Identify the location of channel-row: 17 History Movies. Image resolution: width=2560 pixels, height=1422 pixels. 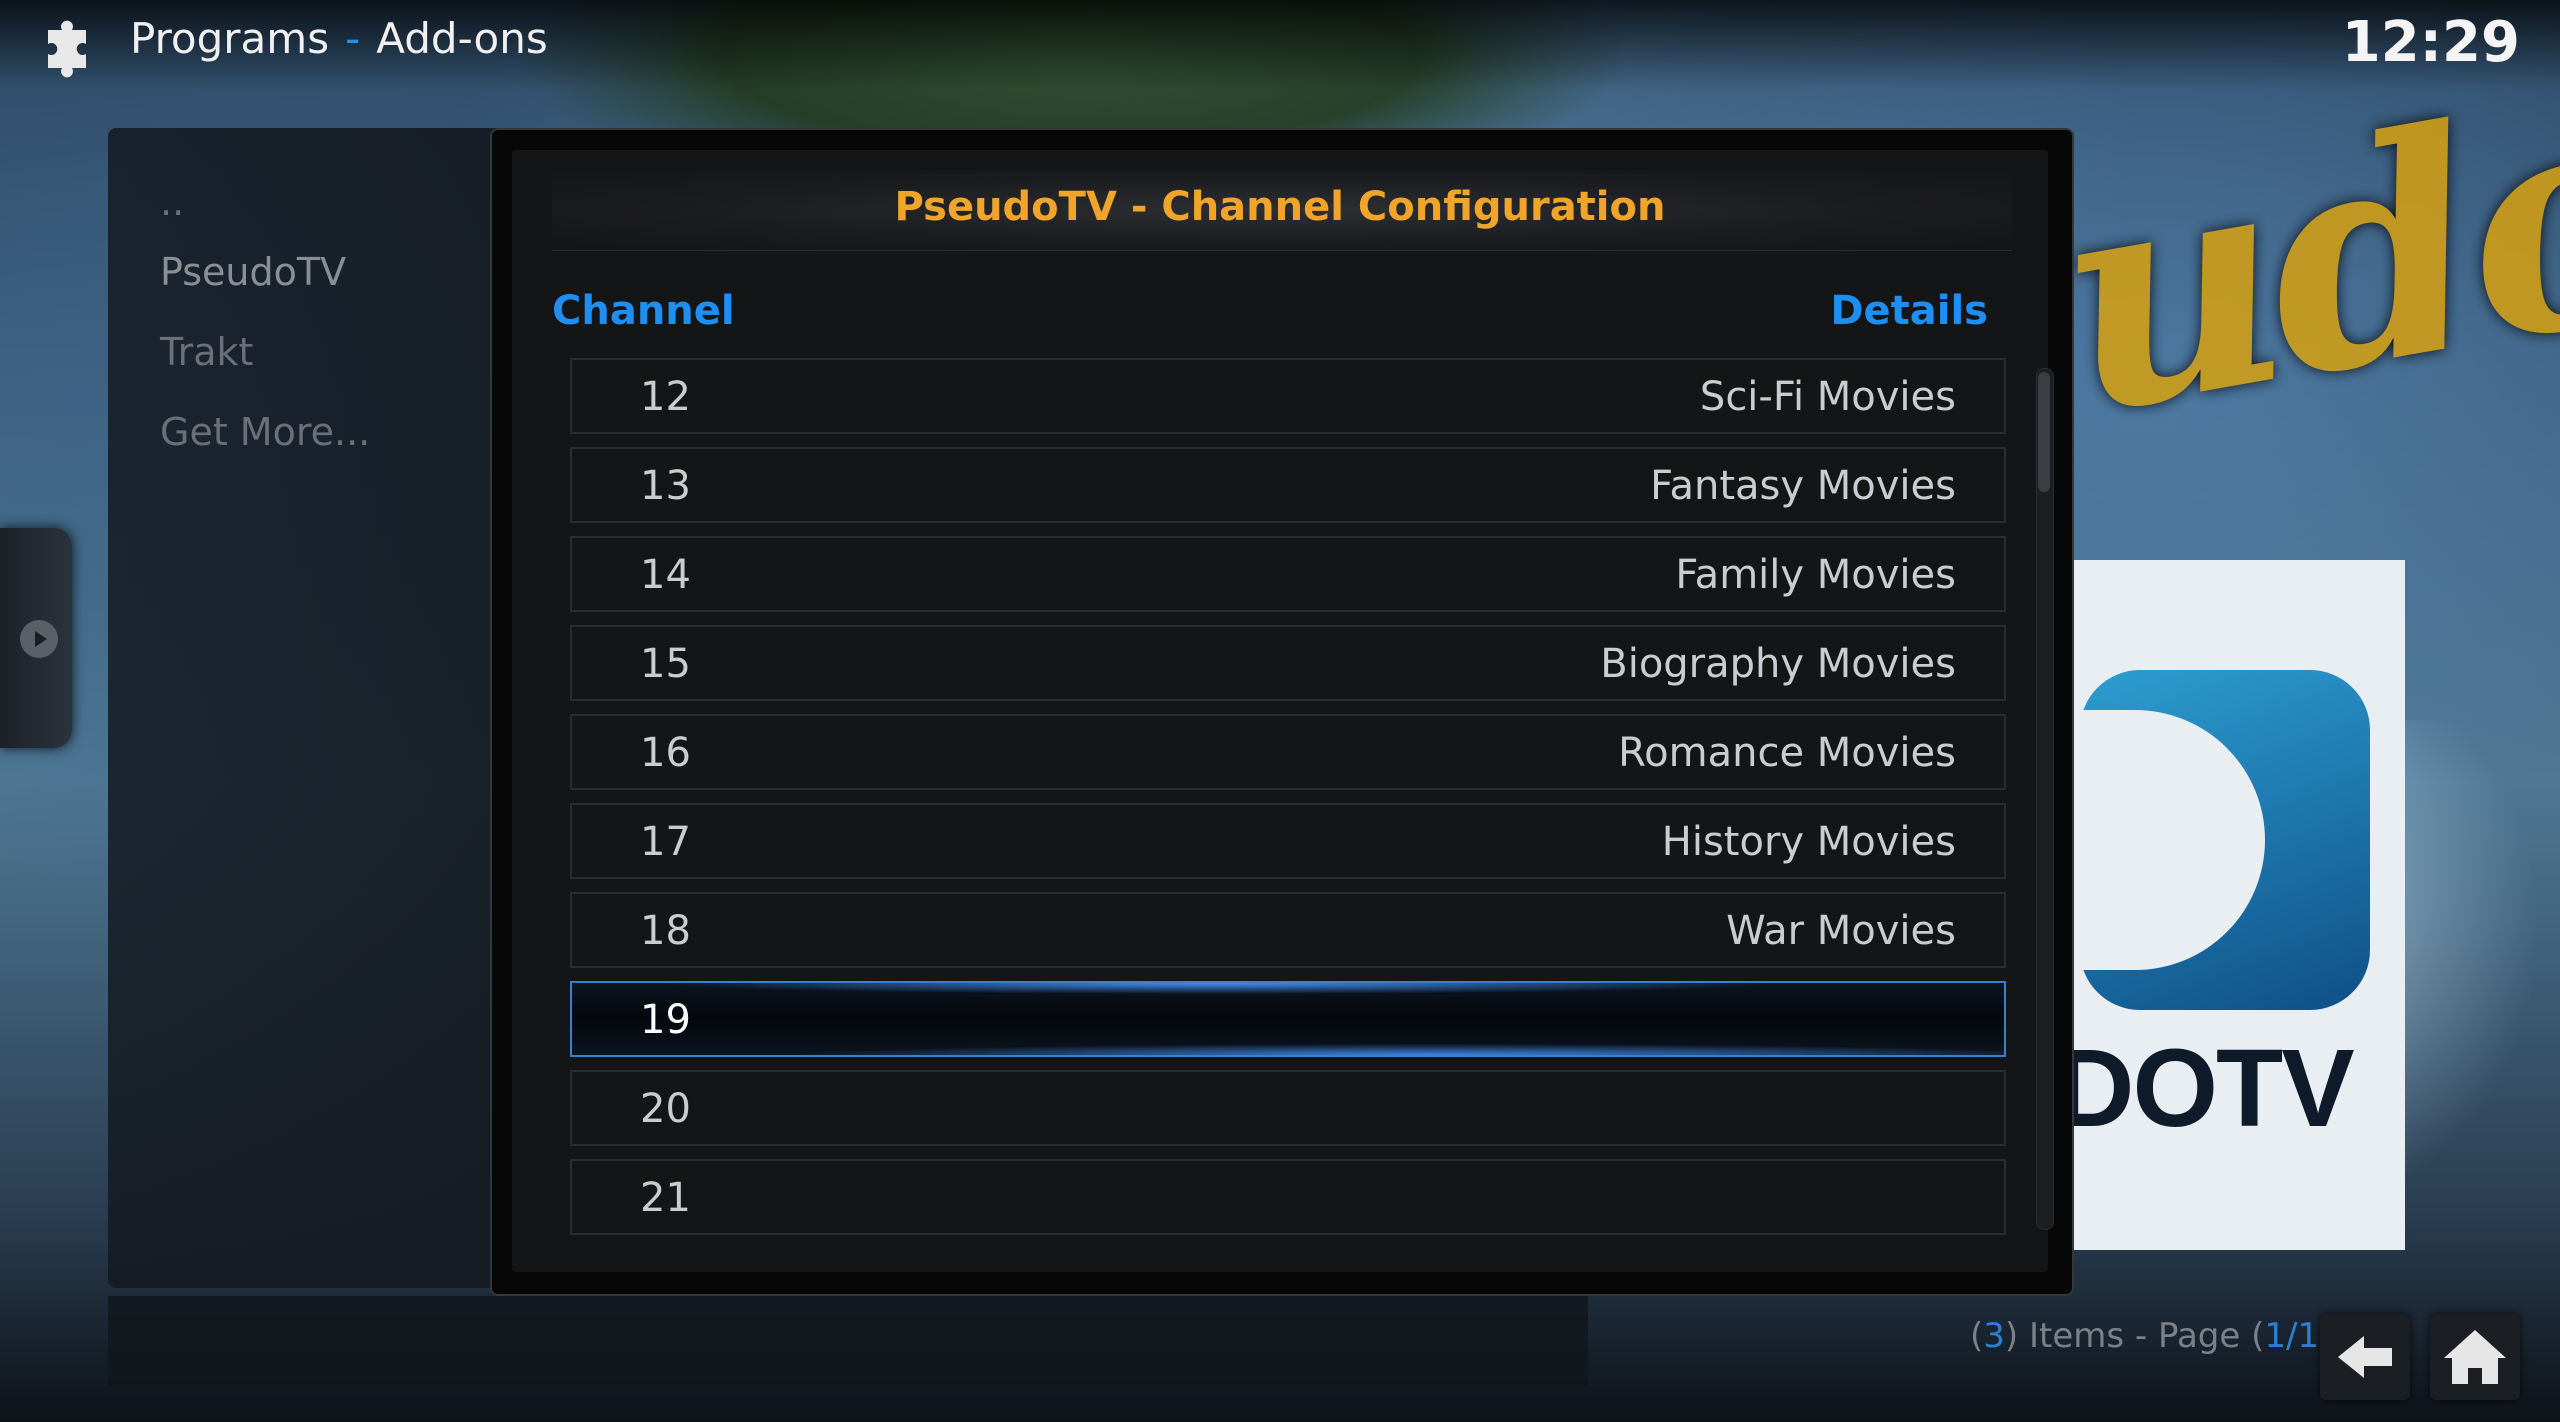
(1288, 841).